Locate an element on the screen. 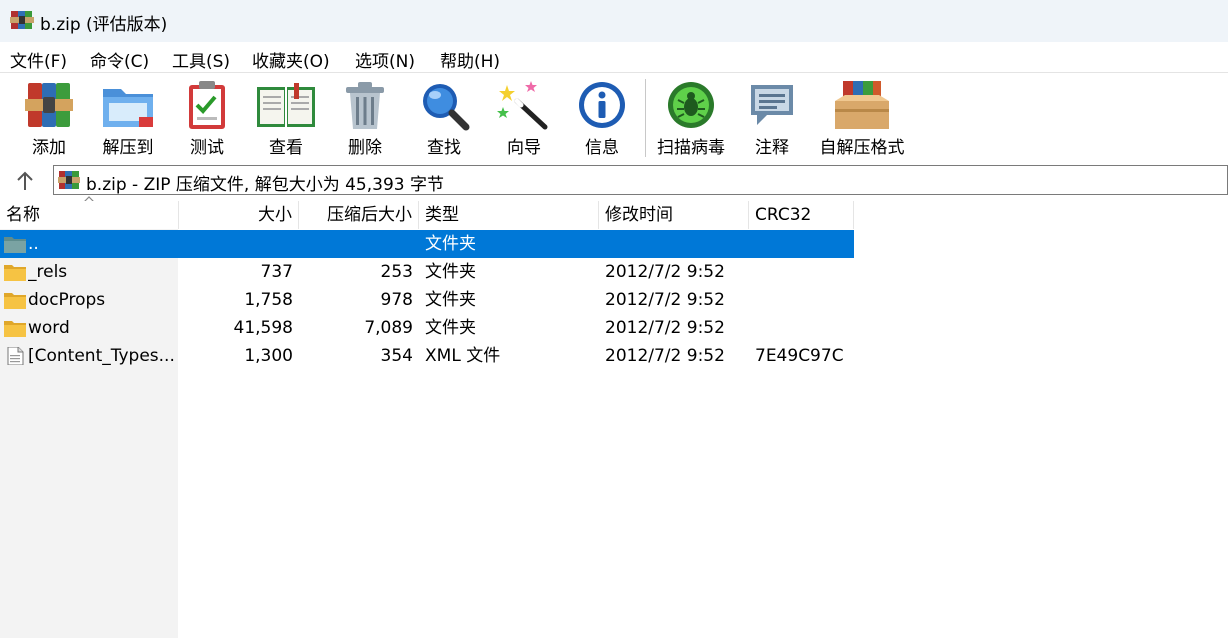 The width and height of the screenshot is (1228, 638). info-button: 信息 is located at coordinates (602, 119).